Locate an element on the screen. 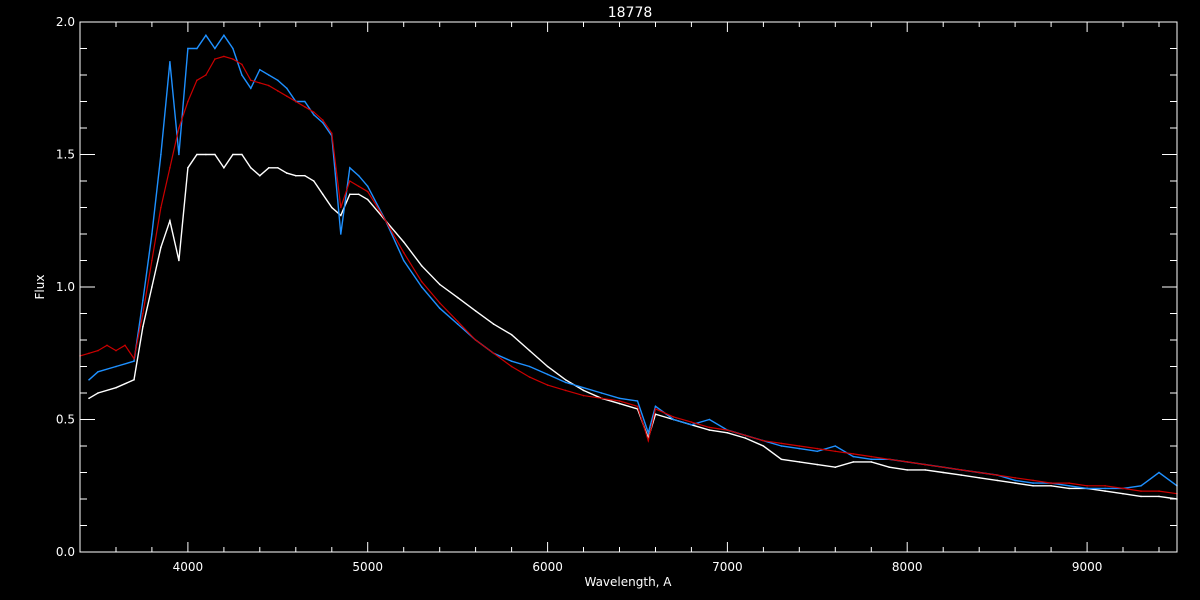  x-tick-label: 7000 is located at coordinates (727, 567).